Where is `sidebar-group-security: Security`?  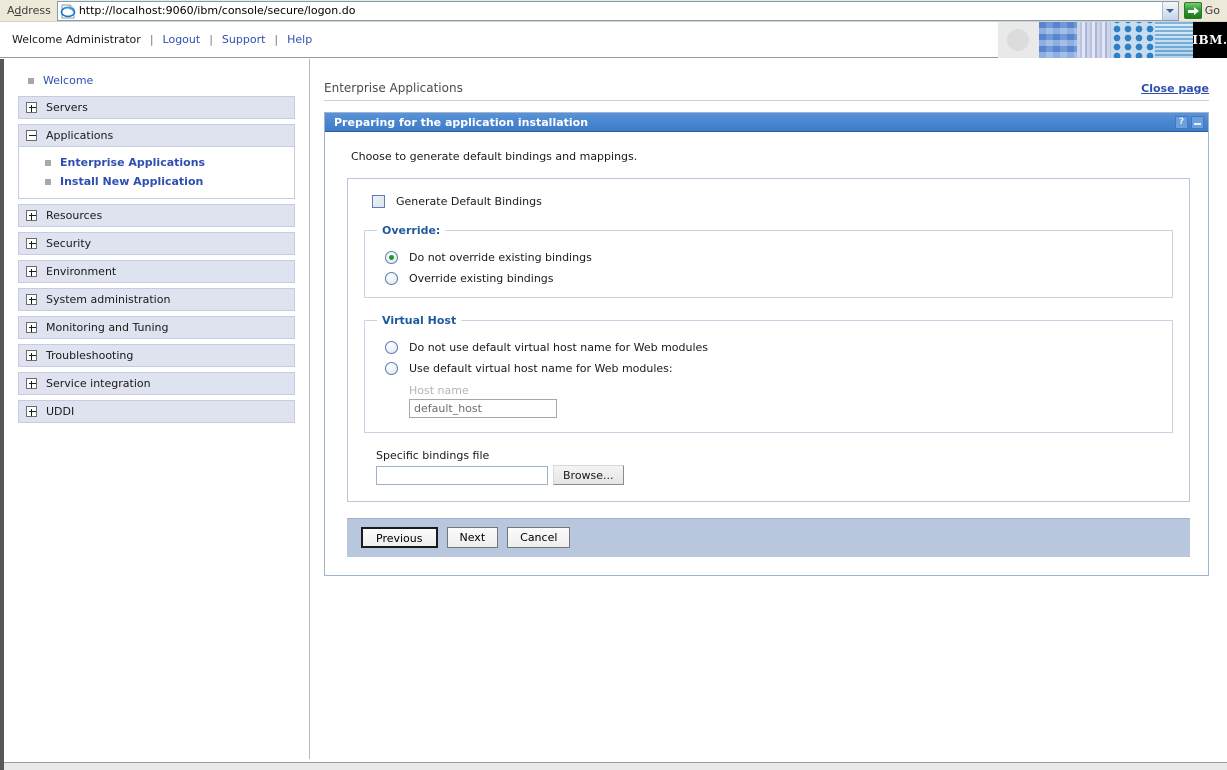 sidebar-group-security: Security is located at coordinates (156, 243).